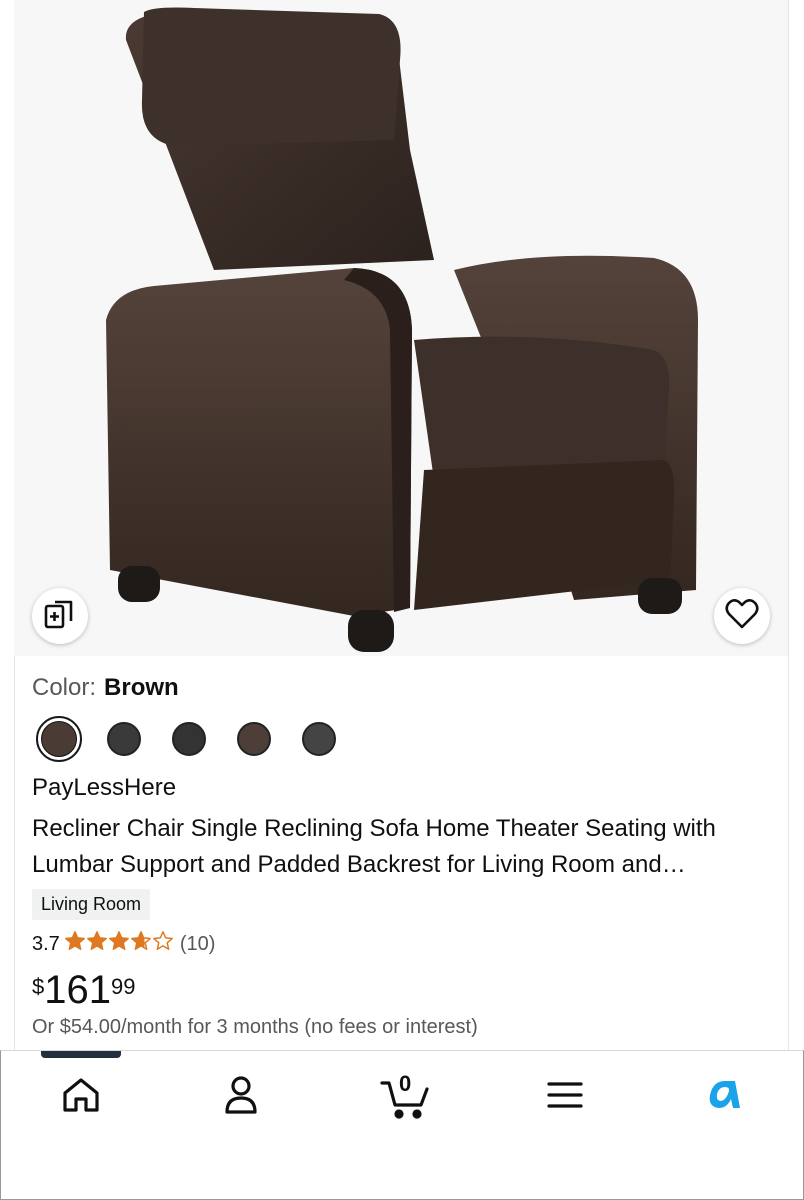 Image resolution: width=804 pixels, height=1200 pixels. What do you see at coordinates (141, 687) in the screenshot?
I see `color-value: Brown` at bounding box center [141, 687].